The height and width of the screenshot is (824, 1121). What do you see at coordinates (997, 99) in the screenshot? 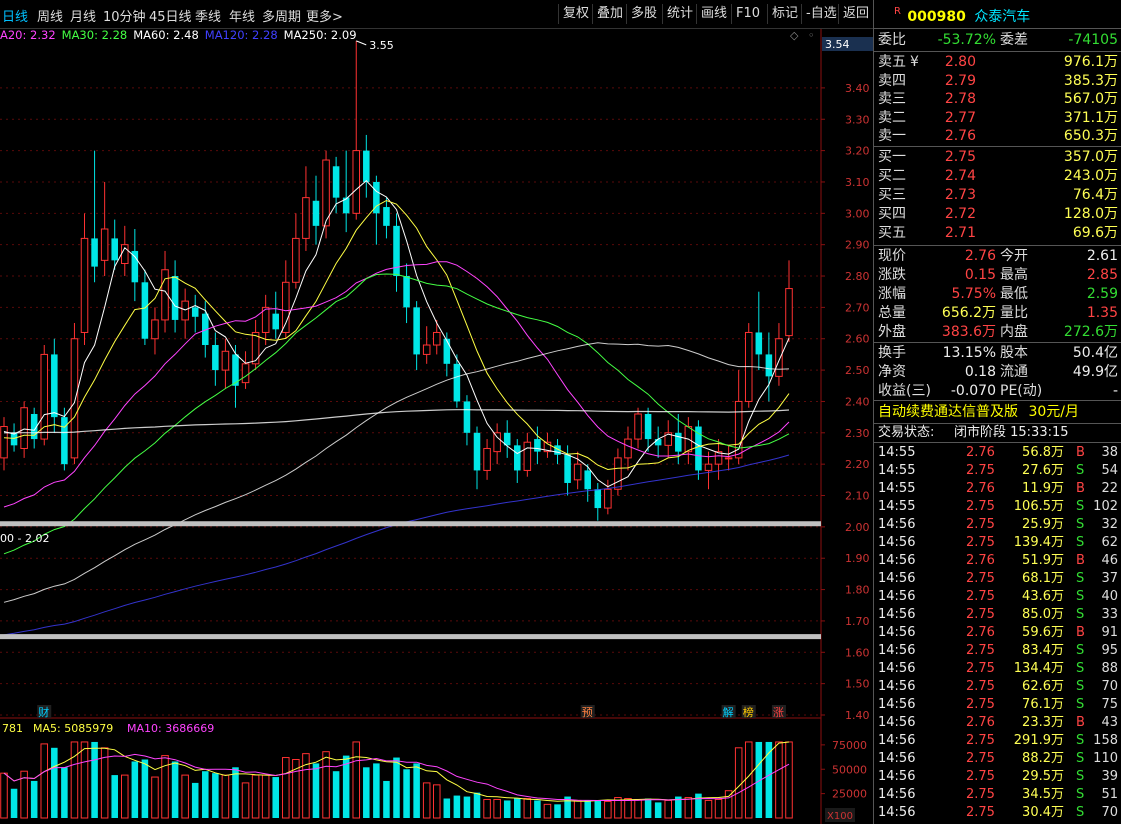
I see `ask-row: 卖三 2.78 567.0万` at bounding box center [997, 99].